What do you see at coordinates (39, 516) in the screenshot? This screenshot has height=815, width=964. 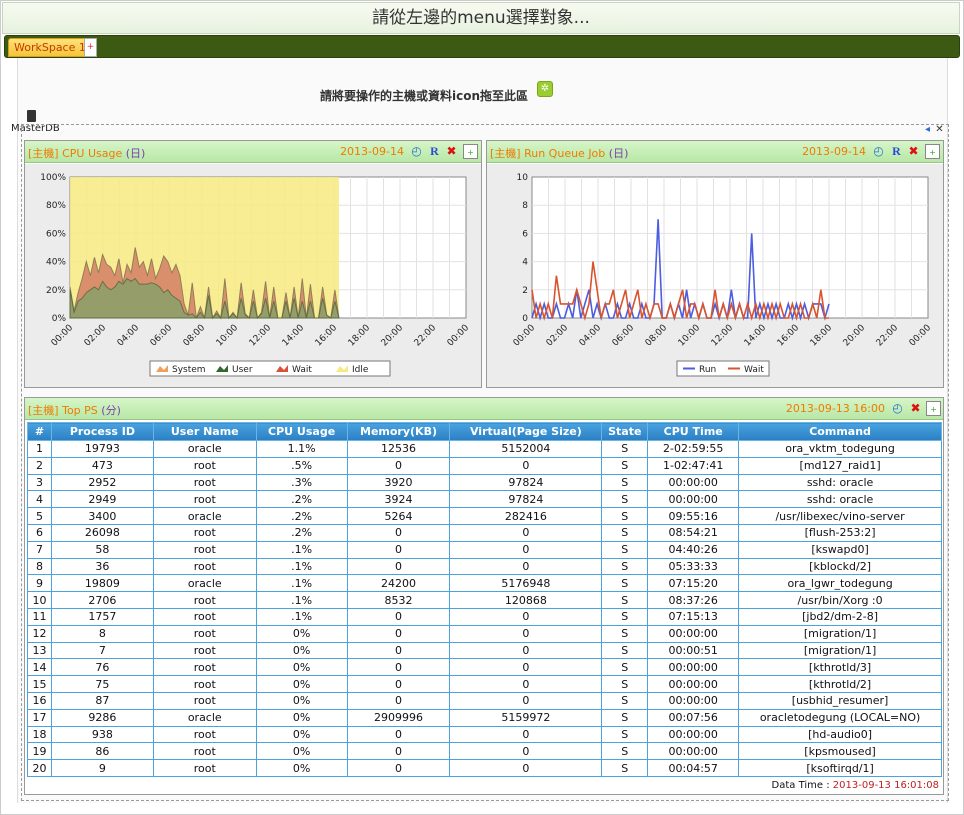 I see `table-cell: 5` at bounding box center [39, 516].